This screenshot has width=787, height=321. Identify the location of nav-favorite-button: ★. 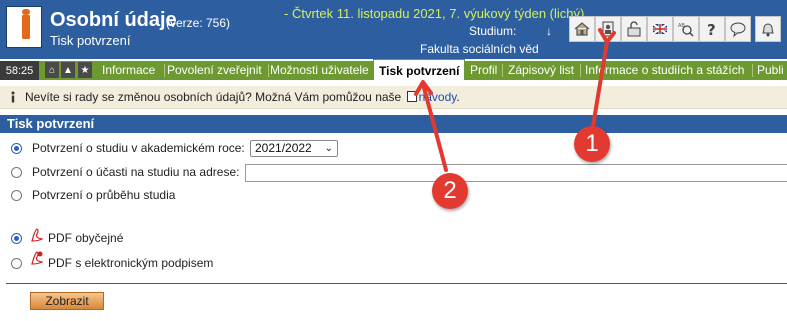
(85, 70).